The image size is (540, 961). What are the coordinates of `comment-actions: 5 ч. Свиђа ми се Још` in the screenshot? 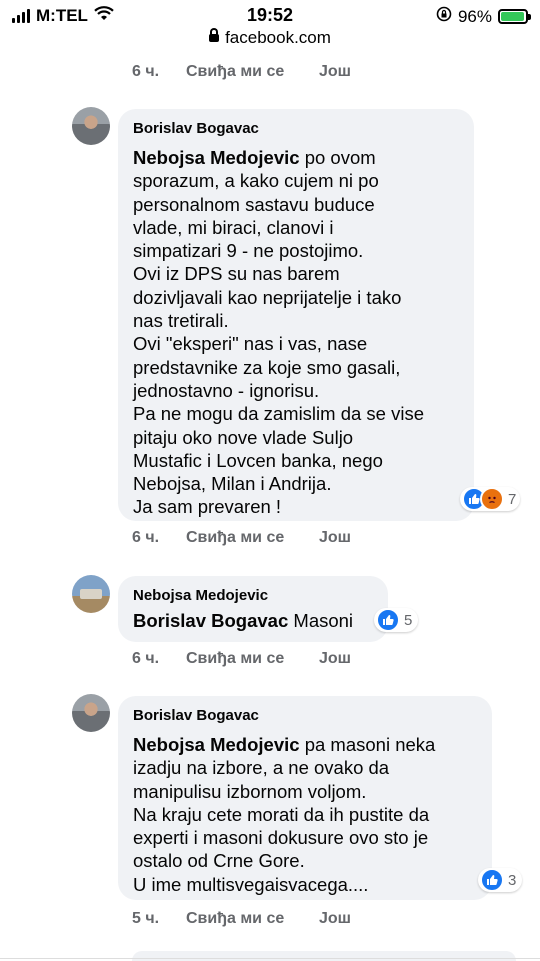 It's located at (241, 919).